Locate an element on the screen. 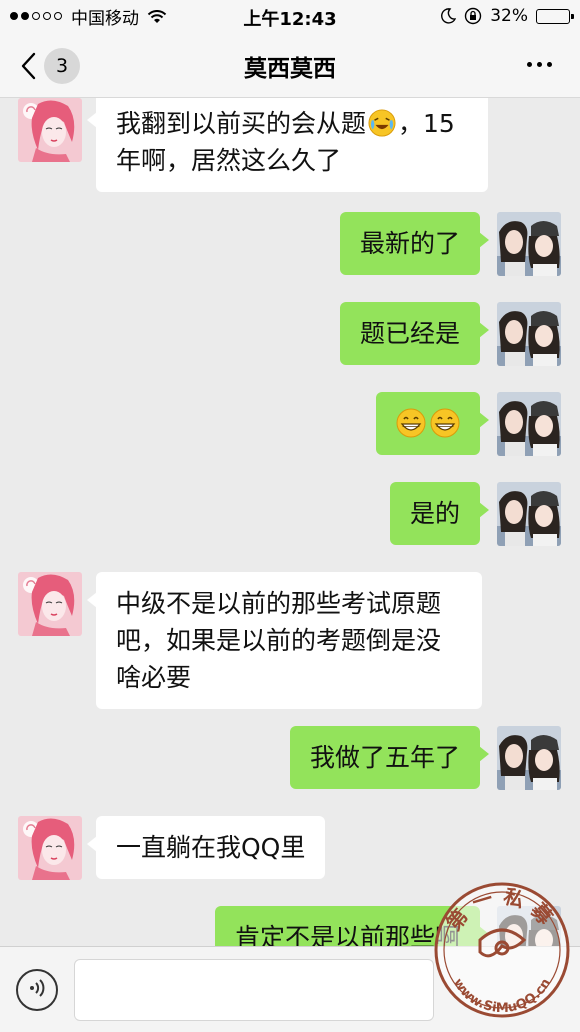 This screenshot has height=1032, width=580. message-bubble: 一直躺在我QQ里 is located at coordinates (206, 847).